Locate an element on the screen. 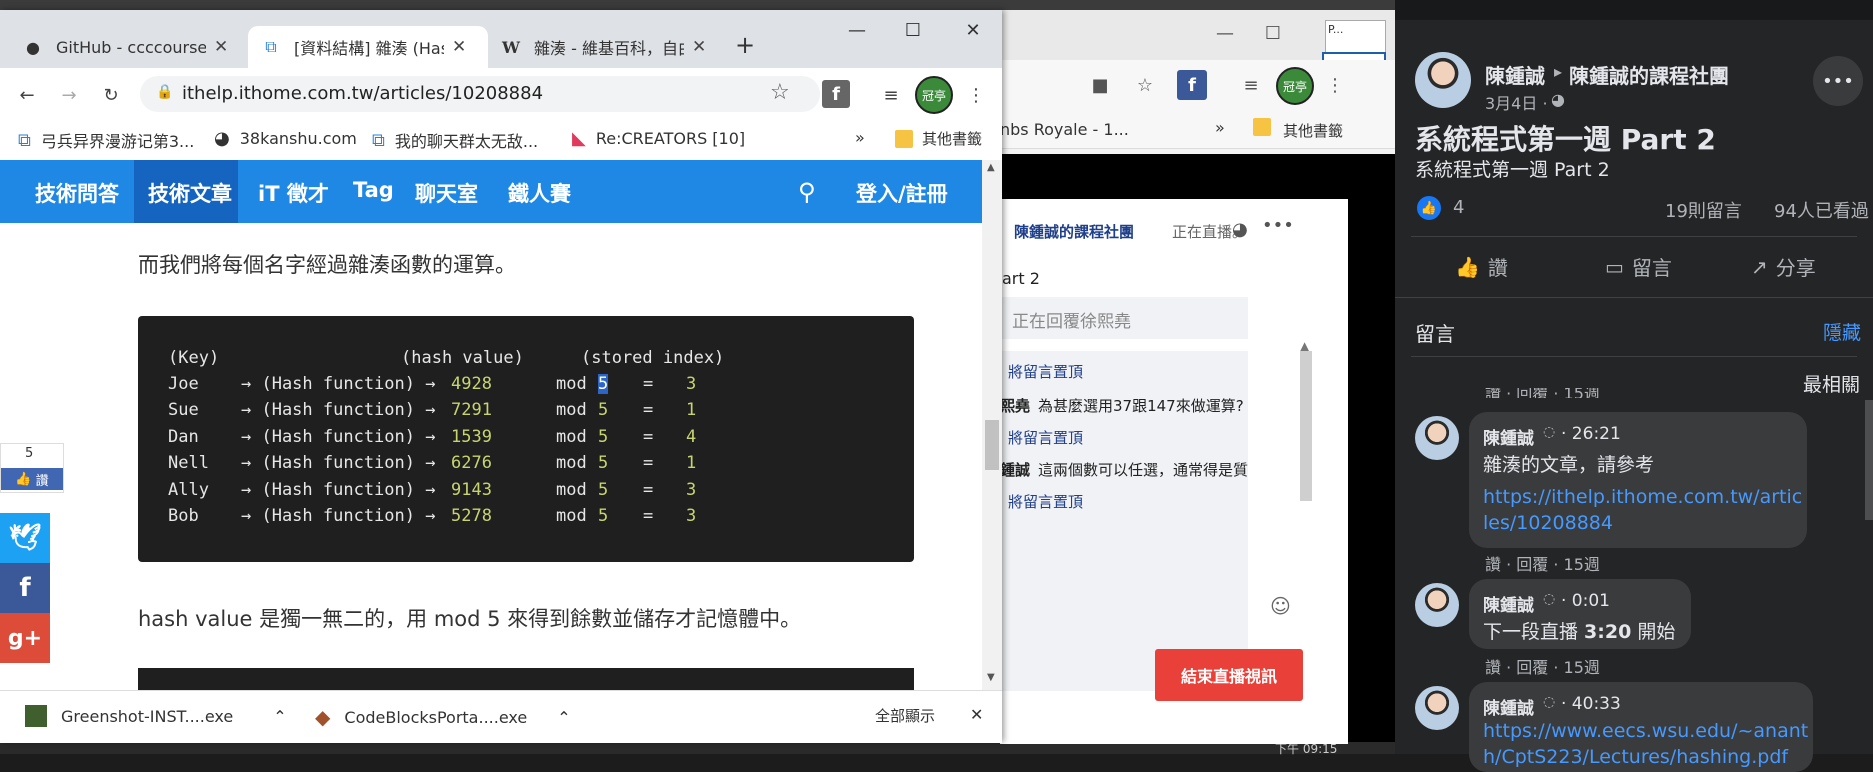 The width and height of the screenshot is (1873, 772). facebook-share-button: f is located at coordinates (25, 588).